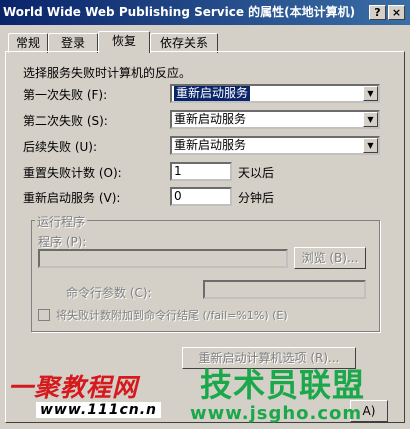 The image size is (410, 429). Describe the element at coordinates (62, 242) in the screenshot. I see `program-label: 程序 (P):` at that location.